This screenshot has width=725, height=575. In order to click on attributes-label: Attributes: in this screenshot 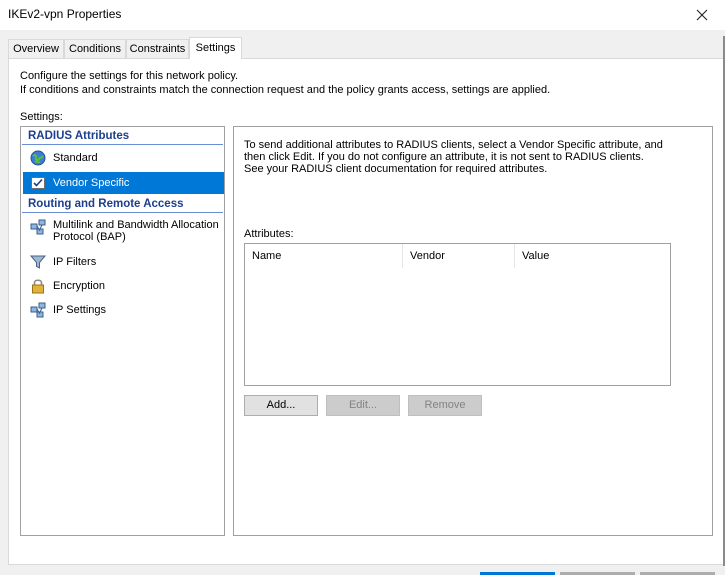, I will do `click(269, 234)`.